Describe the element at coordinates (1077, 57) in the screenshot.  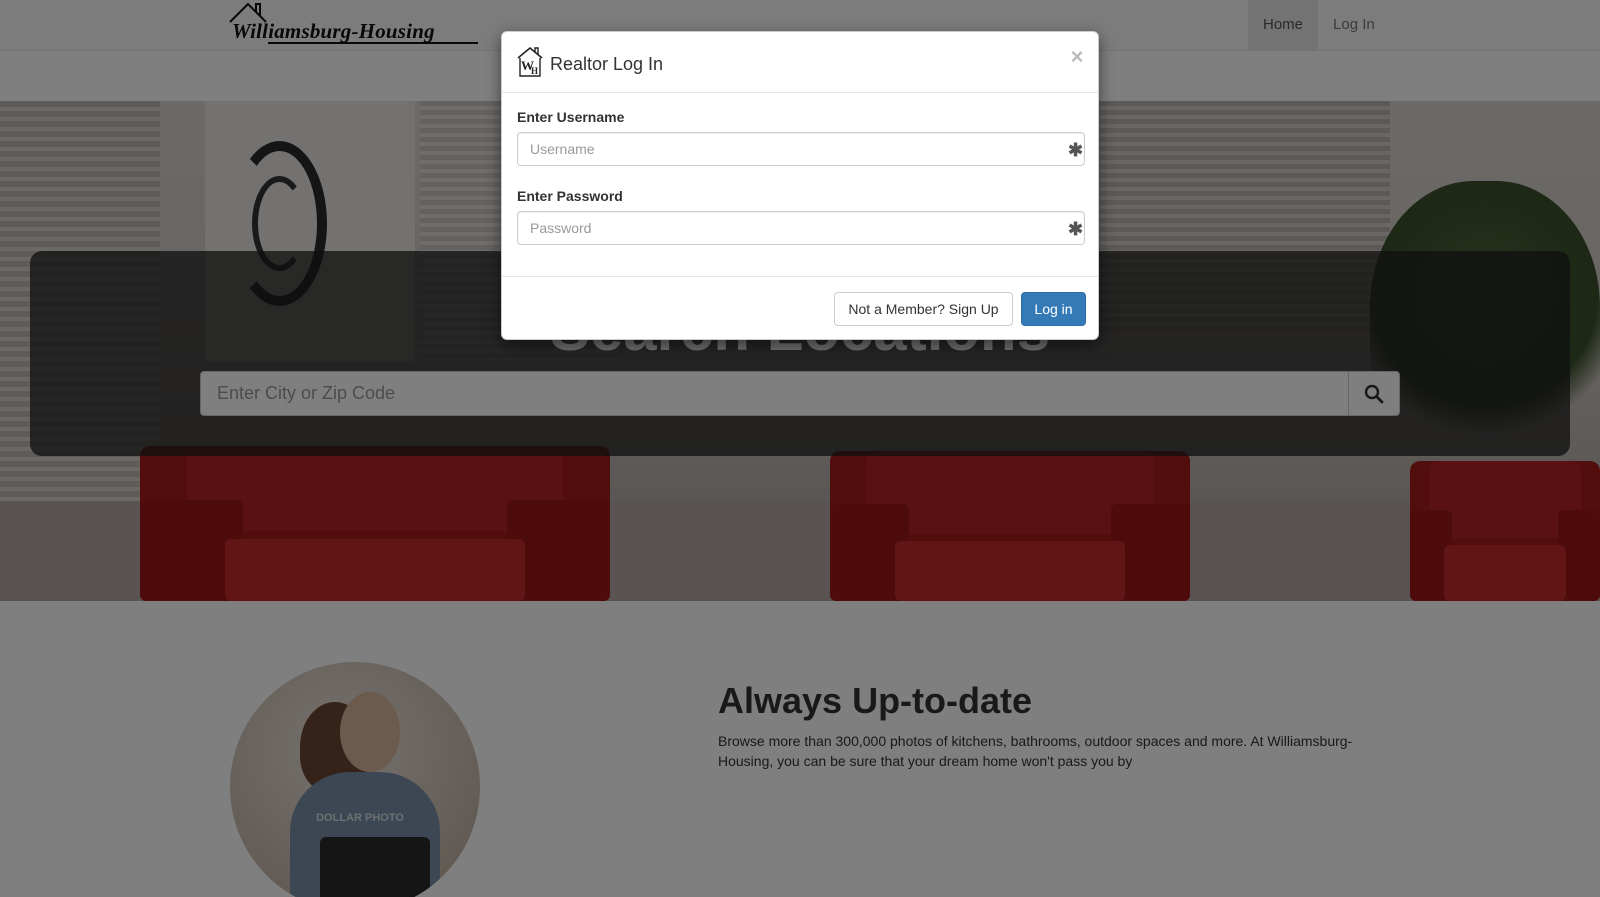
I see `close-button: ×` at that location.